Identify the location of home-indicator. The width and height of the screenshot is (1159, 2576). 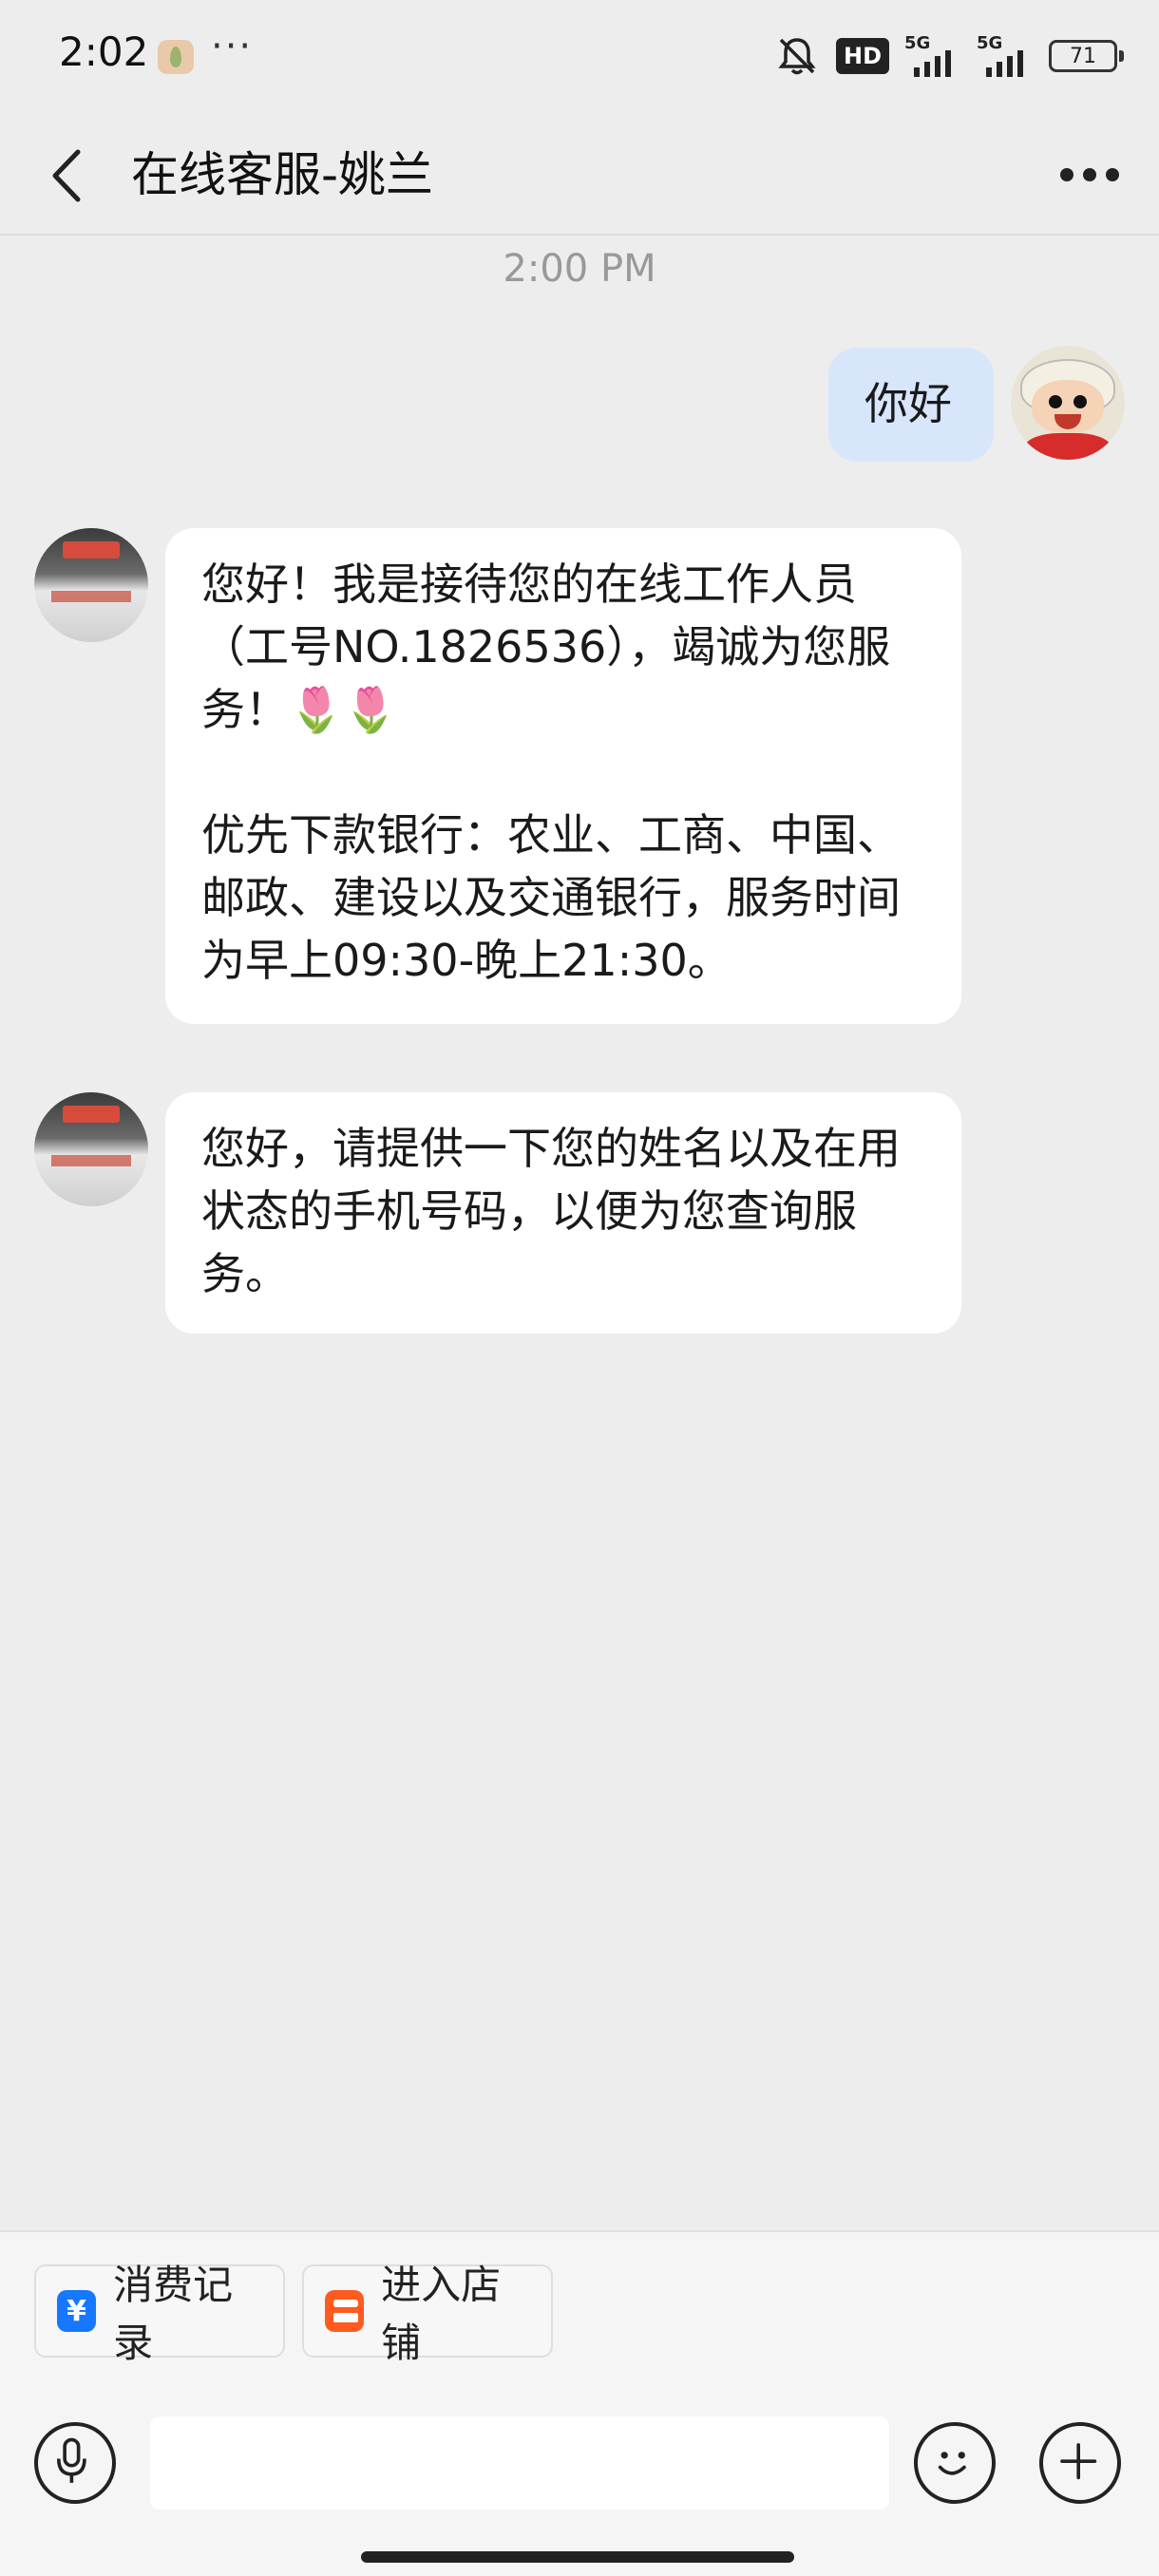
(577, 2557).